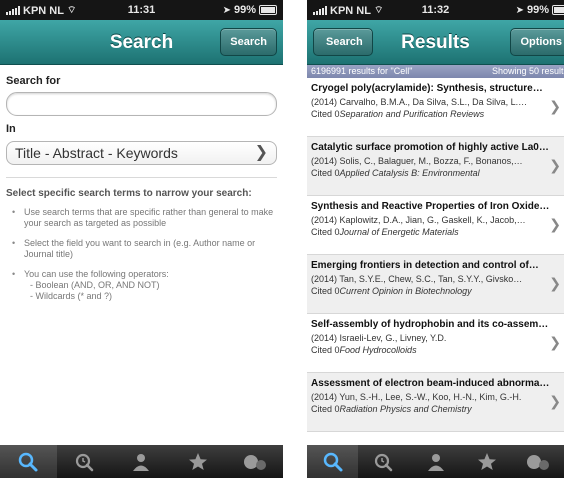 The image size is (564, 478). Describe the element at coordinates (379, 338) in the screenshot. I see `result-authors: (2014) Israeli-Lev, G., Livney, Y.D.` at that location.